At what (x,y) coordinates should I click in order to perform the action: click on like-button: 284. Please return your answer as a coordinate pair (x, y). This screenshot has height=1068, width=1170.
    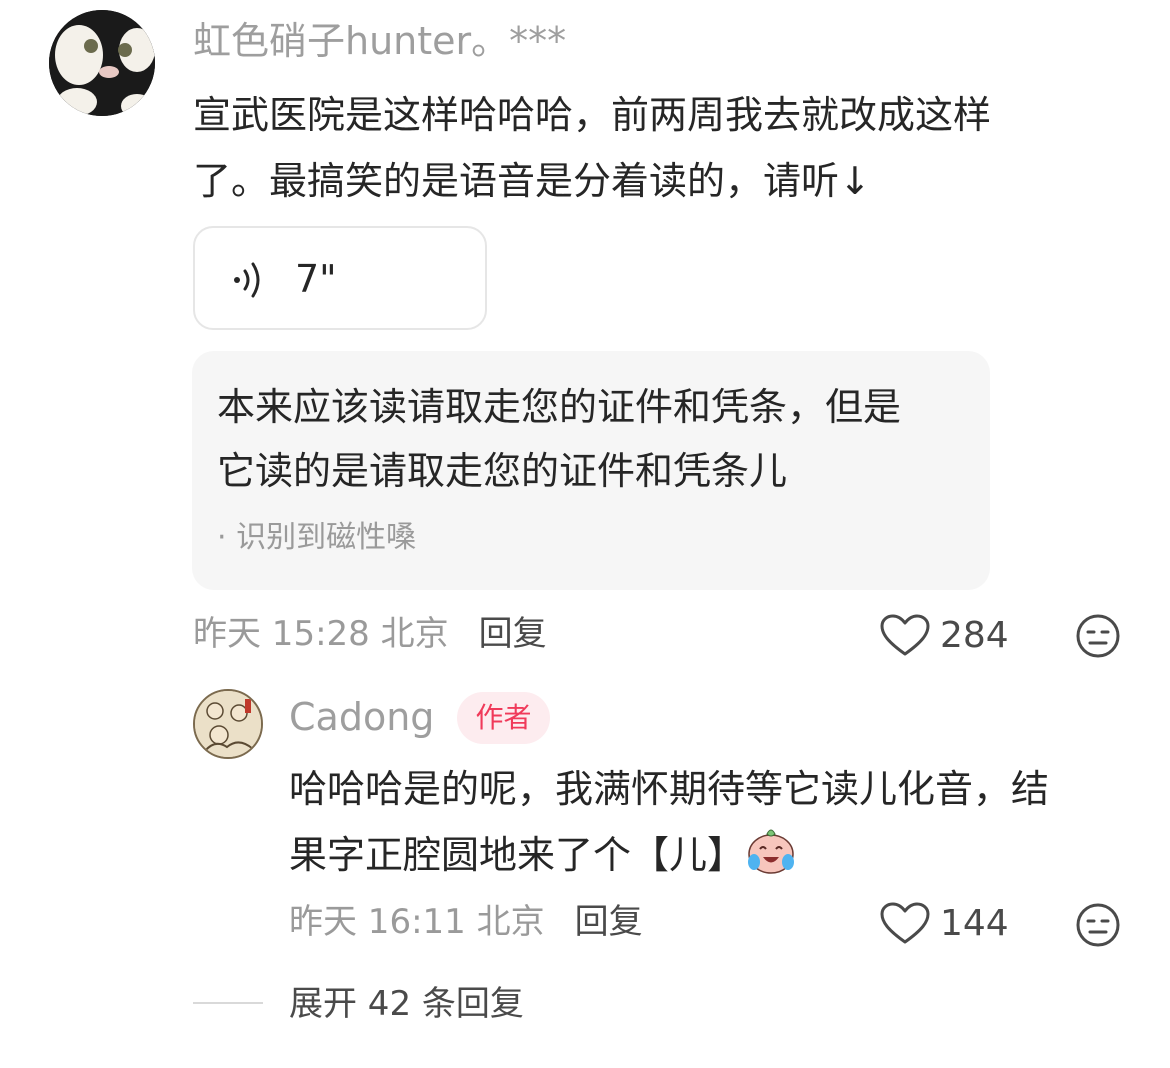
    Looking at the image, I should click on (944, 636).